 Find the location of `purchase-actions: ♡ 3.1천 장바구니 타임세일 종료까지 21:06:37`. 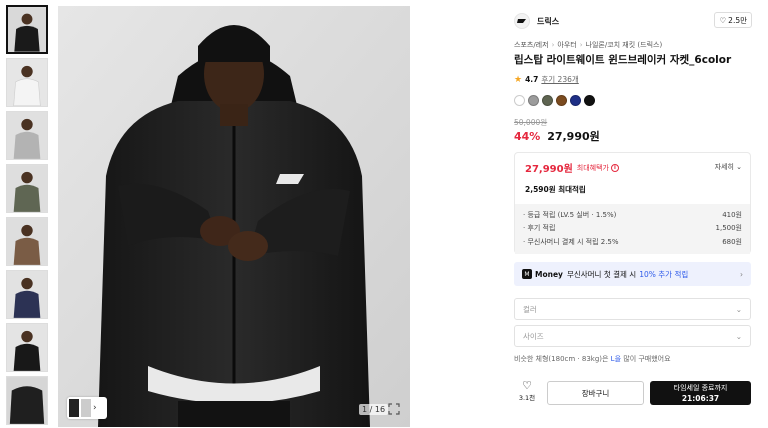

purchase-actions: ♡ 3.1천 장바구니 타임세일 종료까지 21:06:37 is located at coordinates (632, 393).